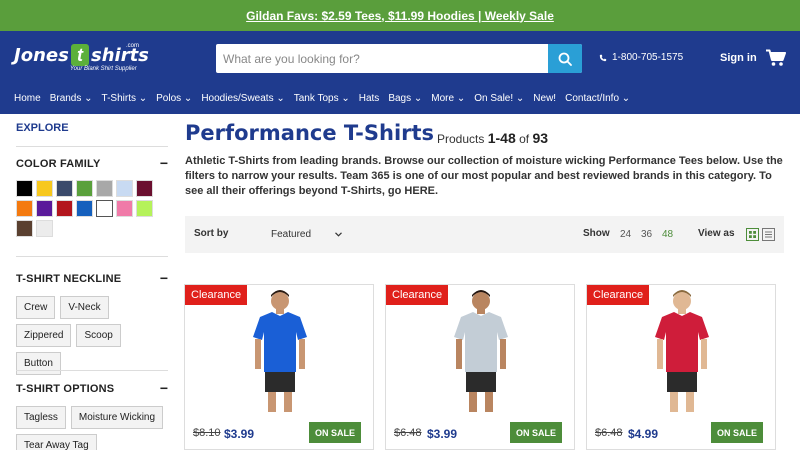 Image resolution: width=800 pixels, height=450 pixels. I want to click on filter-chip-button: Button, so click(38, 363).